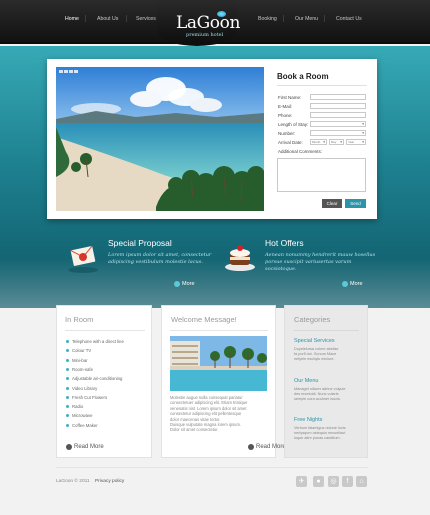 This screenshot has height=515, width=430. I want to click on arrival-day-select: Day, so click(336, 142).